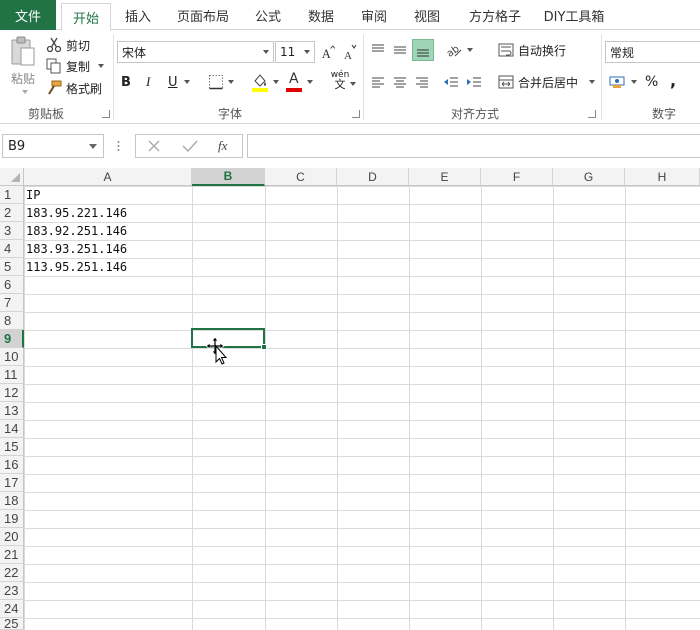  I want to click on row-header-13: 13, so click(12, 411).